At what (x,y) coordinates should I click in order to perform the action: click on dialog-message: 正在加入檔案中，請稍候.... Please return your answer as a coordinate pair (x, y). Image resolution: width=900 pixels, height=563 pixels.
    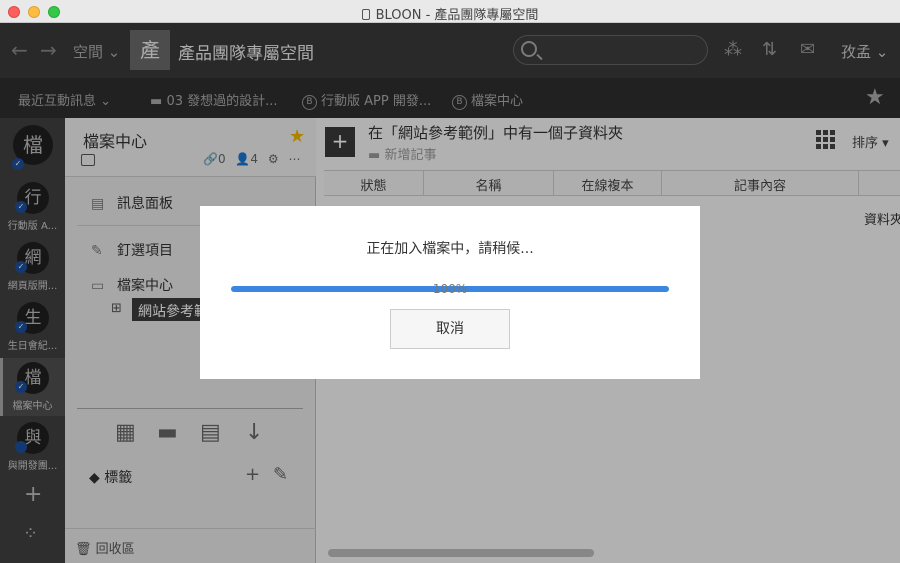
    Looking at the image, I should click on (450, 249).